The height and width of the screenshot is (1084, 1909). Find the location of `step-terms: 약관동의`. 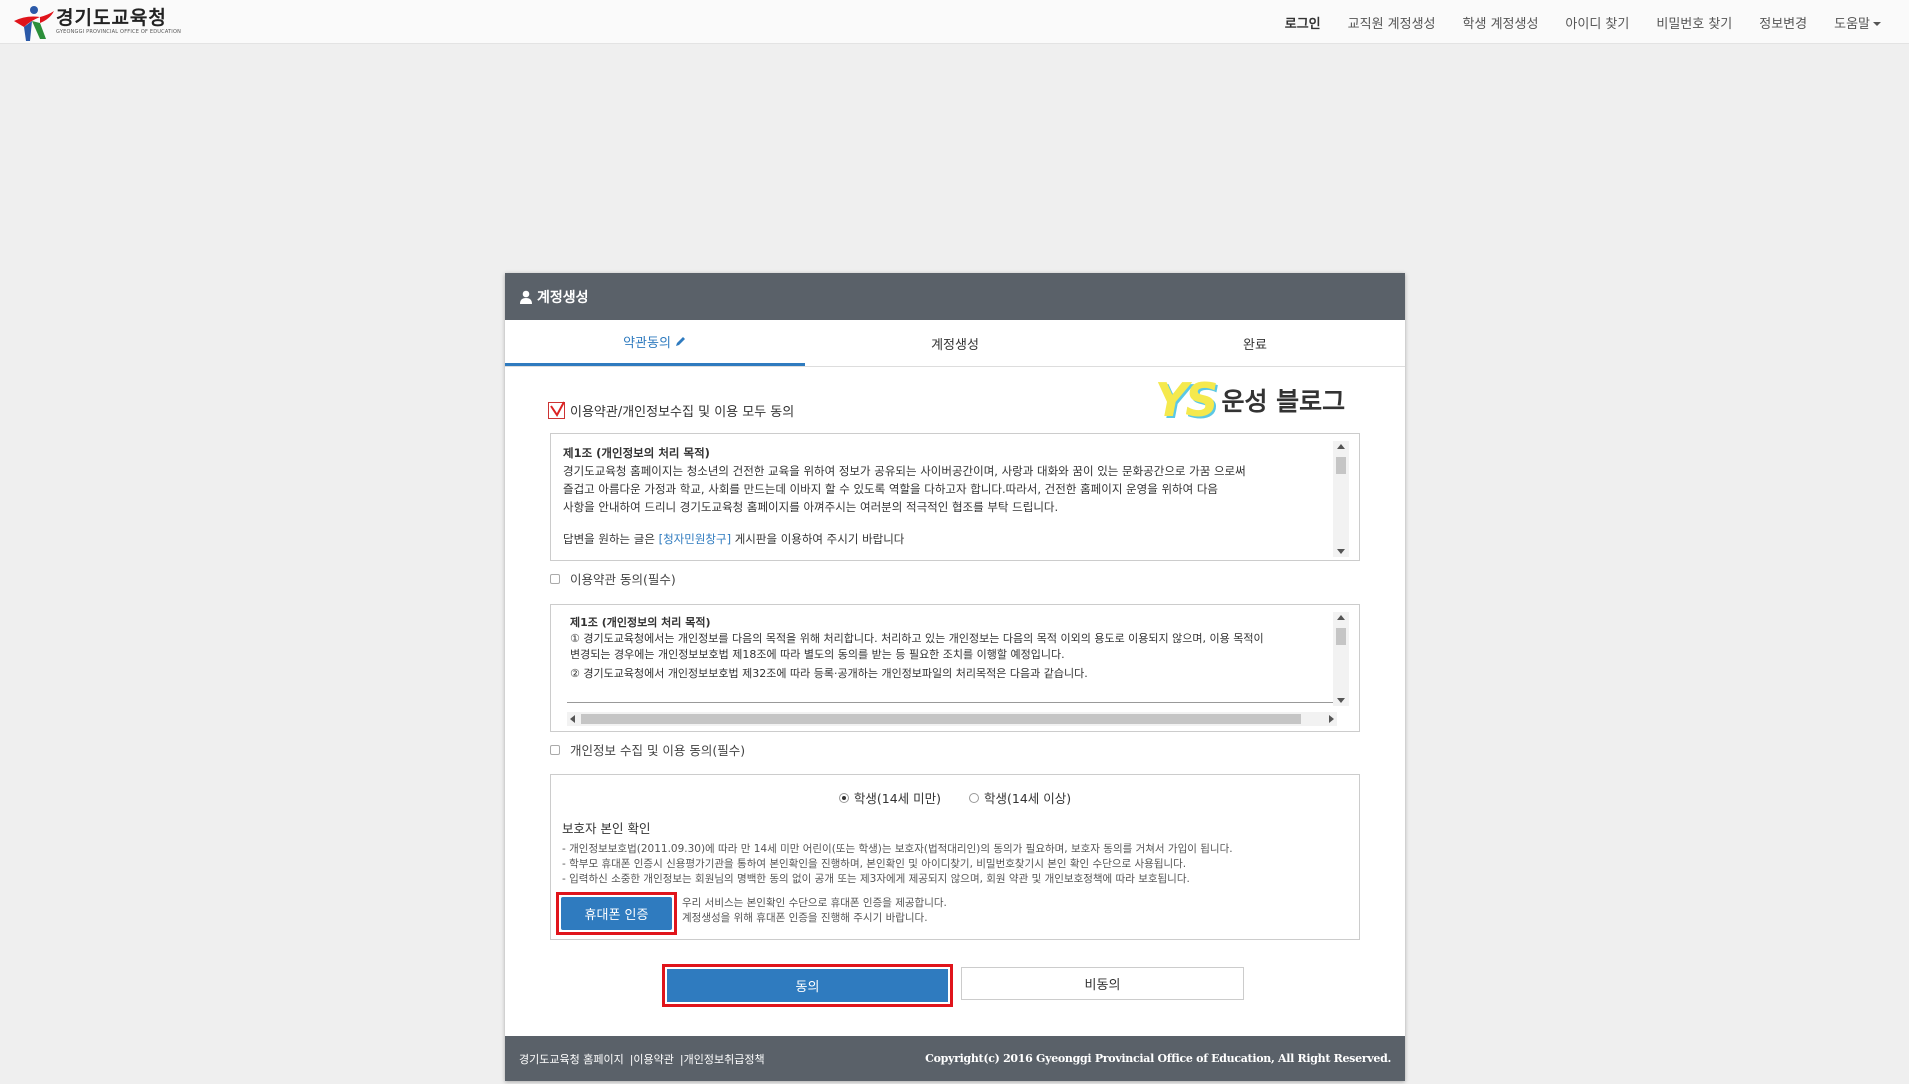

step-terms: 약관동의 is located at coordinates (655, 343).